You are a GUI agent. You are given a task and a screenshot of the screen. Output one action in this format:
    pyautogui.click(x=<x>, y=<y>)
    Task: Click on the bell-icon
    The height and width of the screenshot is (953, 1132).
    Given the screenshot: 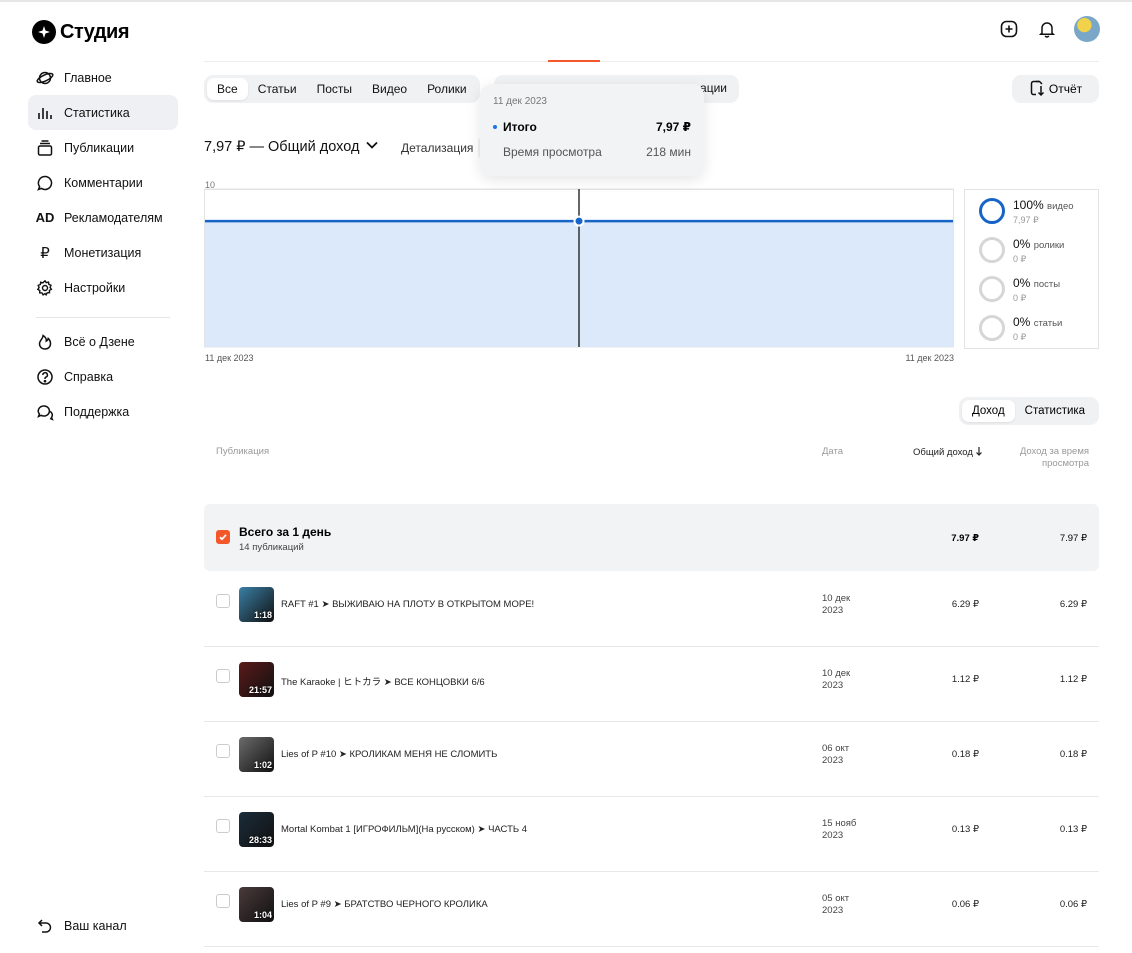 What is the action you would take?
    pyautogui.click(x=1047, y=29)
    